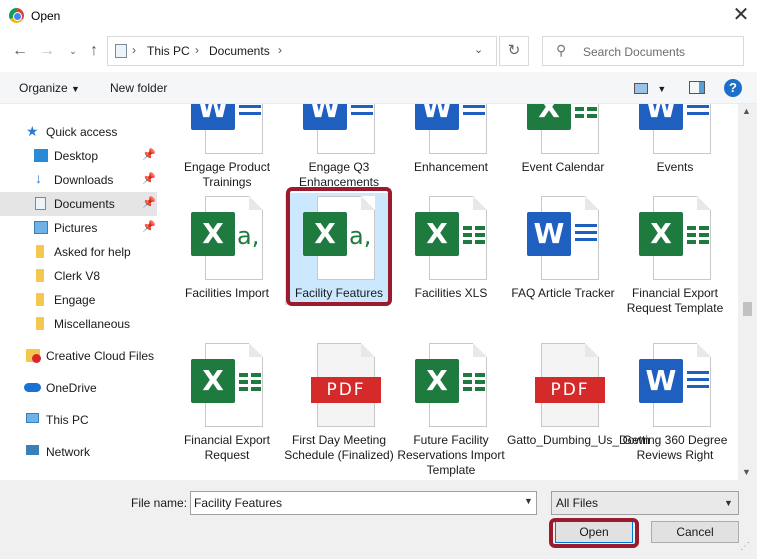 This screenshot has height=559, width=757. Describe the element at coordinates (78, 420) in the screenshot. I see `sidebar-item-this-pc: This PC` at that location.